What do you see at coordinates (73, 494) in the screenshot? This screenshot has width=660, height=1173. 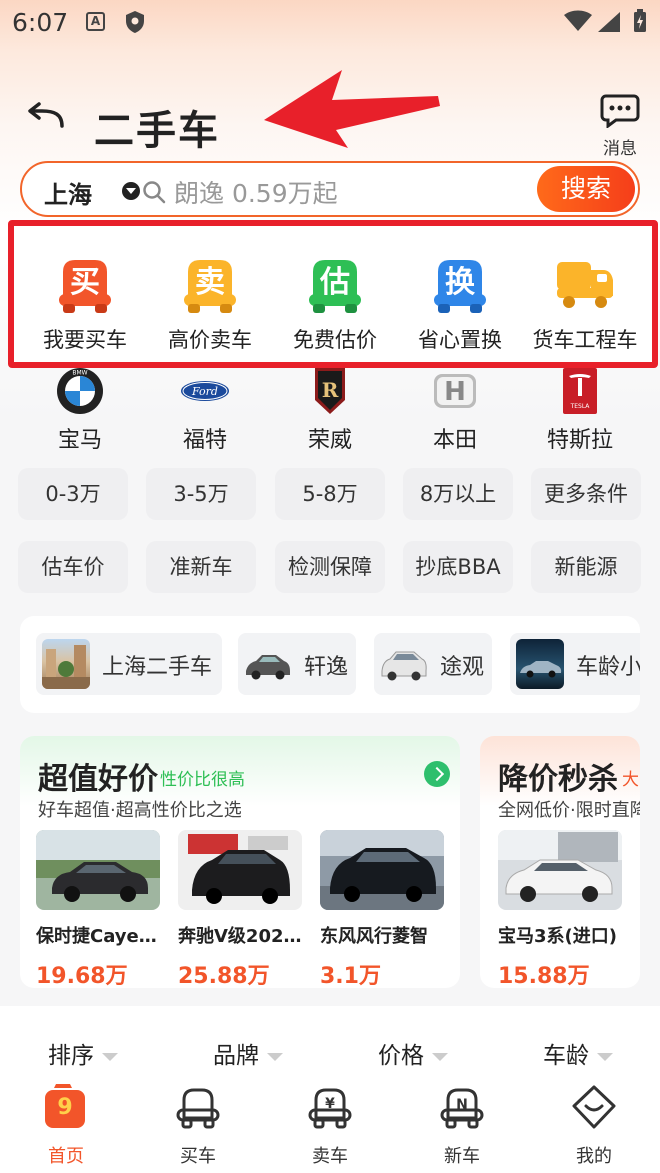 I see `price-chip: 0-3万` at bounding box center [73, 494].